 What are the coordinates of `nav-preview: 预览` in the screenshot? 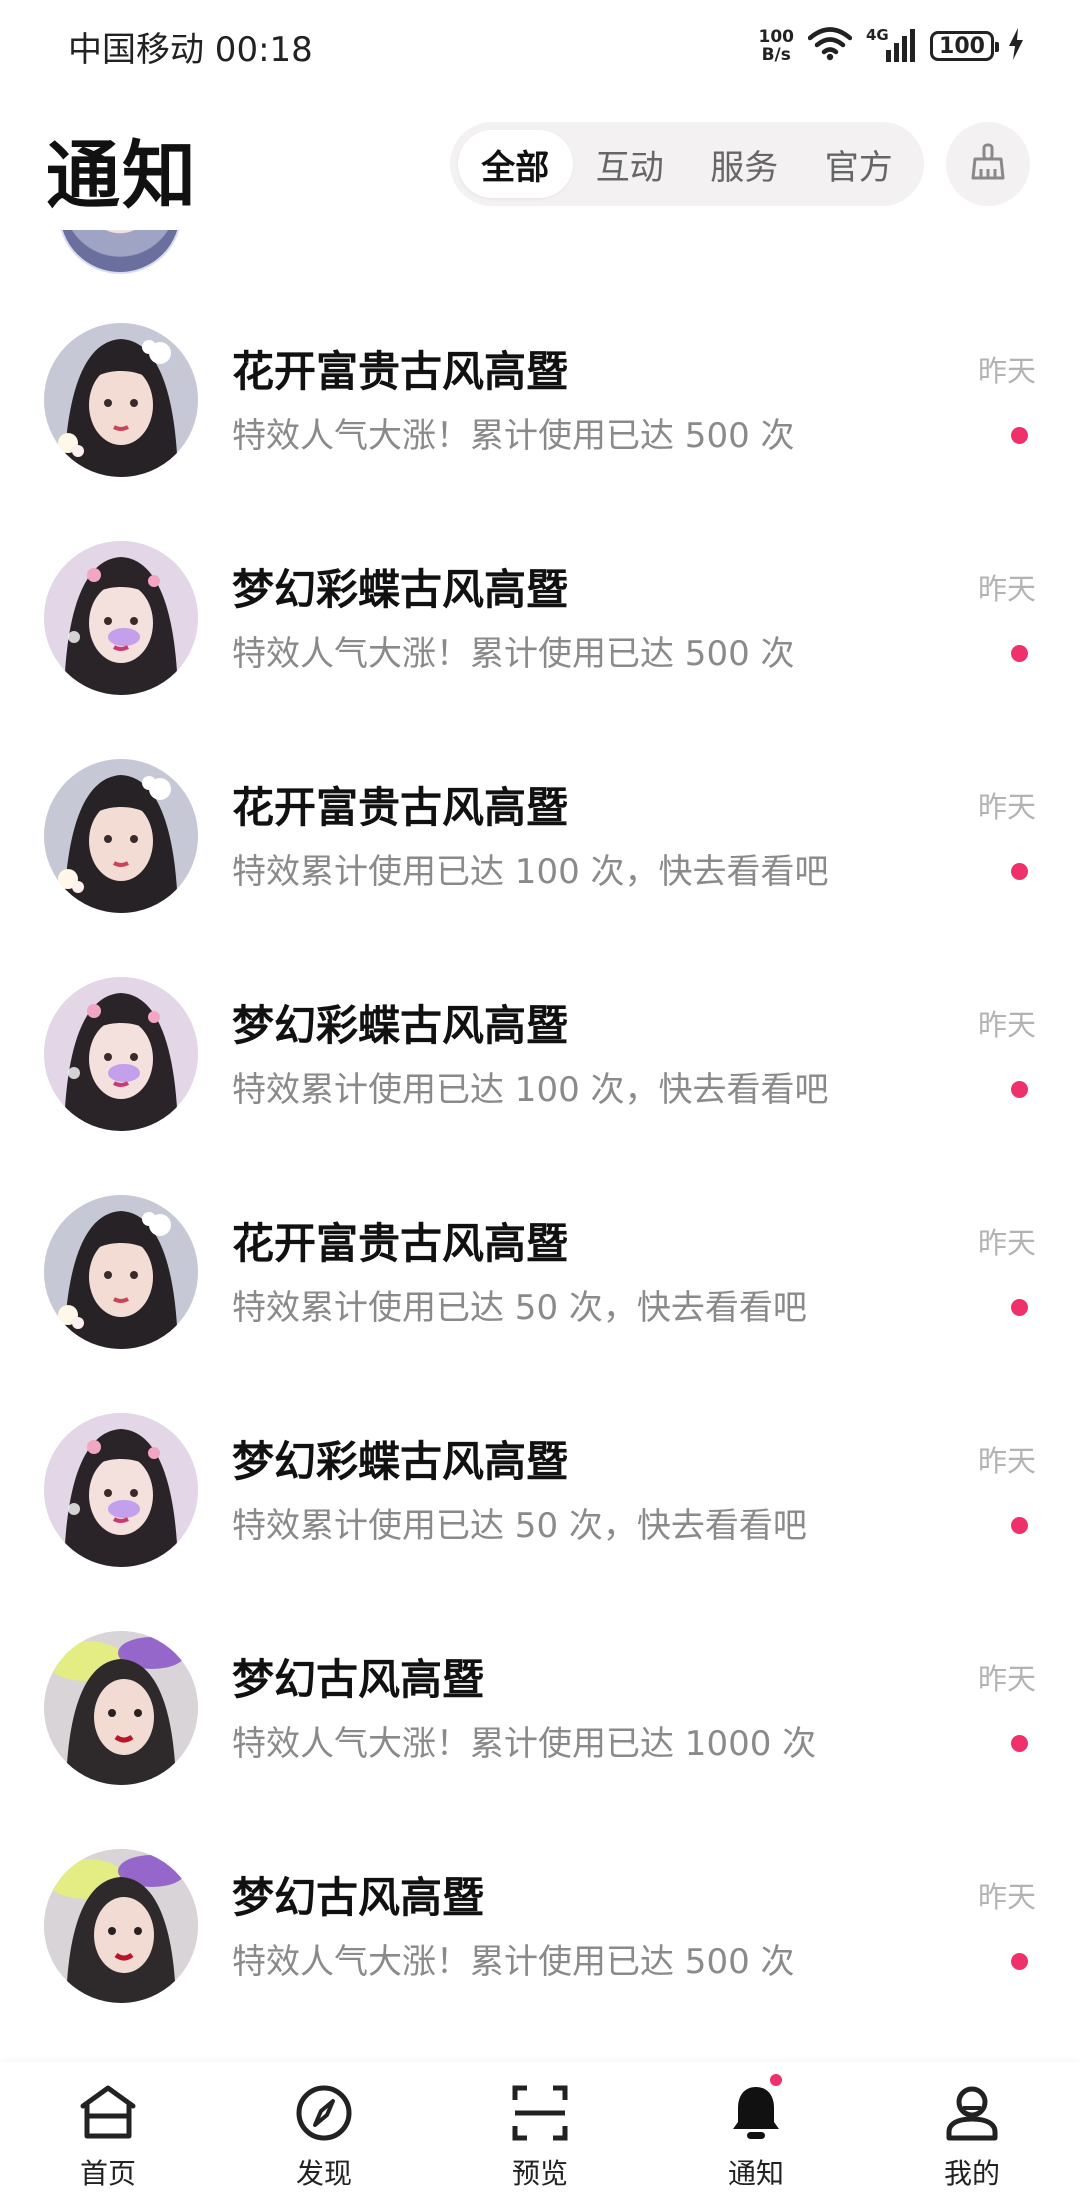 It's located at (540, 2133).